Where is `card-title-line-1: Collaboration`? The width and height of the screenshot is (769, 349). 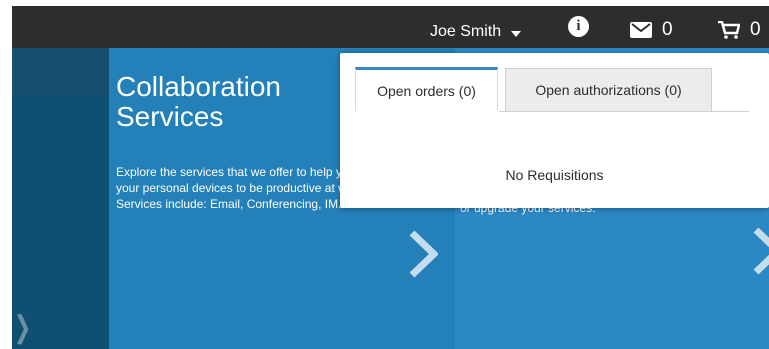 card-title-line-1: Collaboration is located at coordinates (198, 86).